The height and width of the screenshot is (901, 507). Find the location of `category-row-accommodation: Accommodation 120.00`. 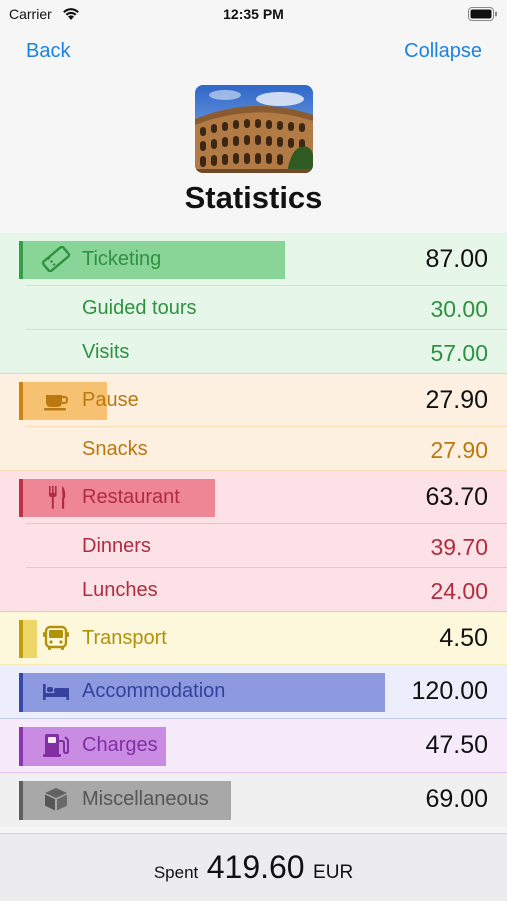

category-row-accommodation: Accommodation 120.00 is located at coordinates (253, 692).